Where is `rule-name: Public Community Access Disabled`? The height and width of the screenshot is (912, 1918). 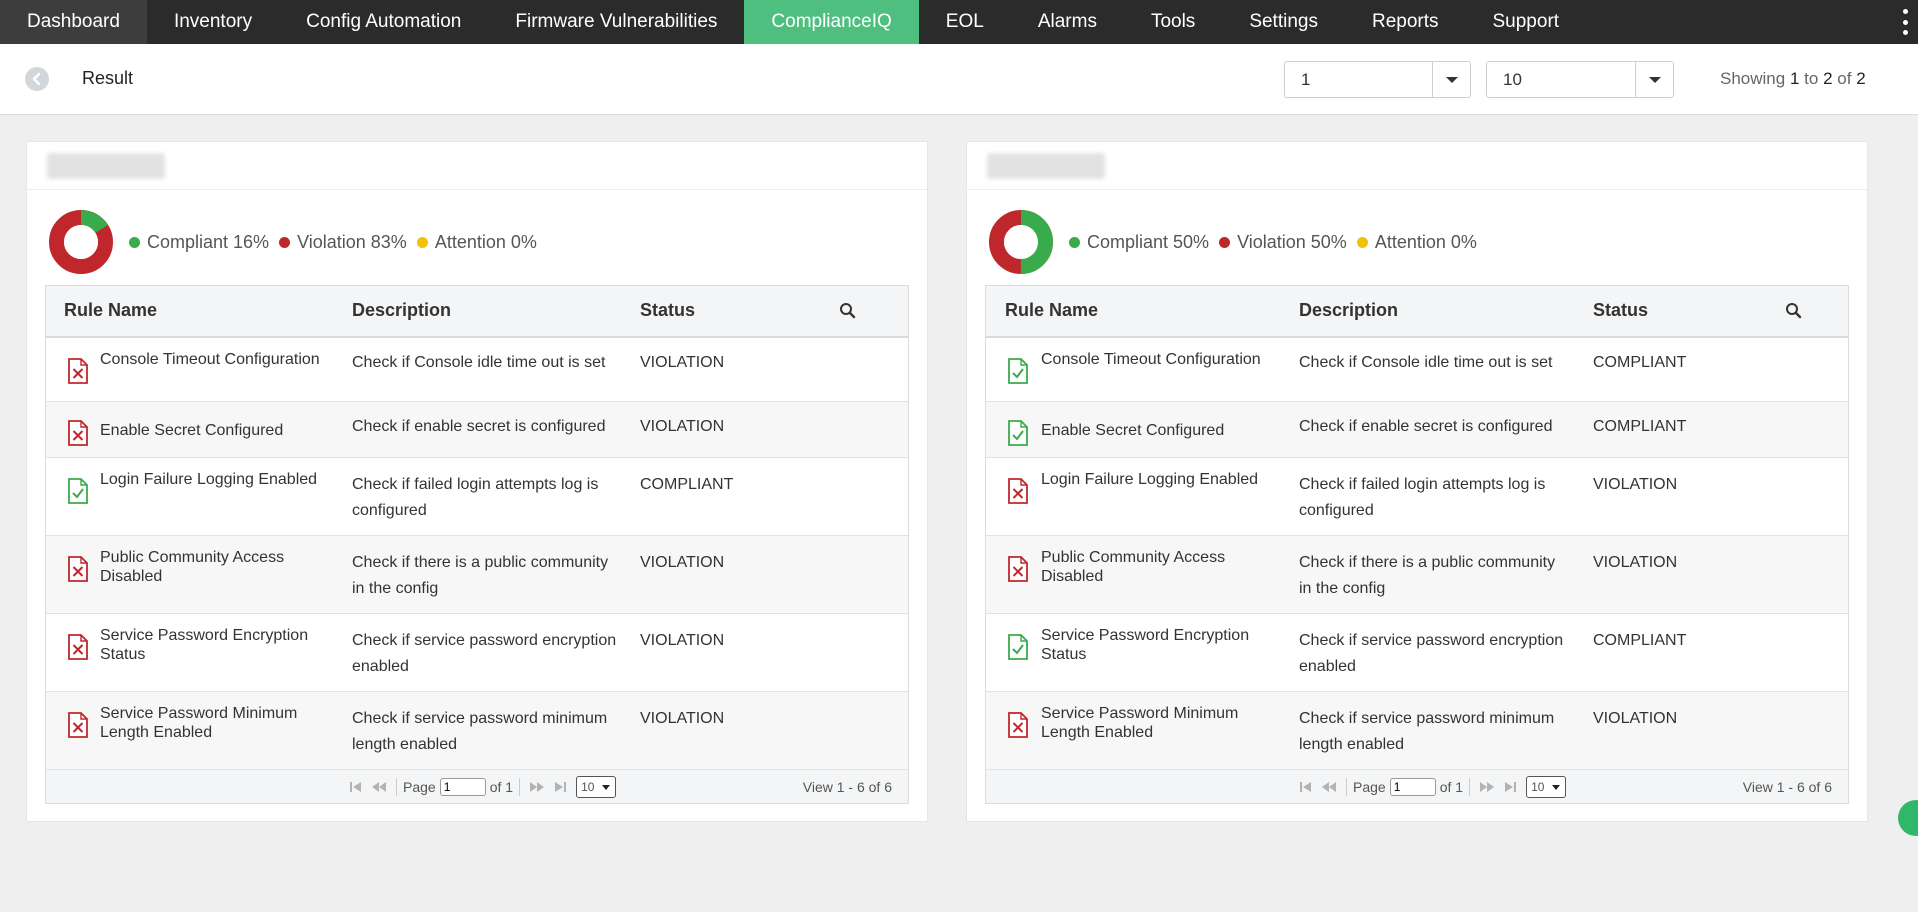 rule-name: Public Community Access Disabled is located at coordinates (1133, 567).